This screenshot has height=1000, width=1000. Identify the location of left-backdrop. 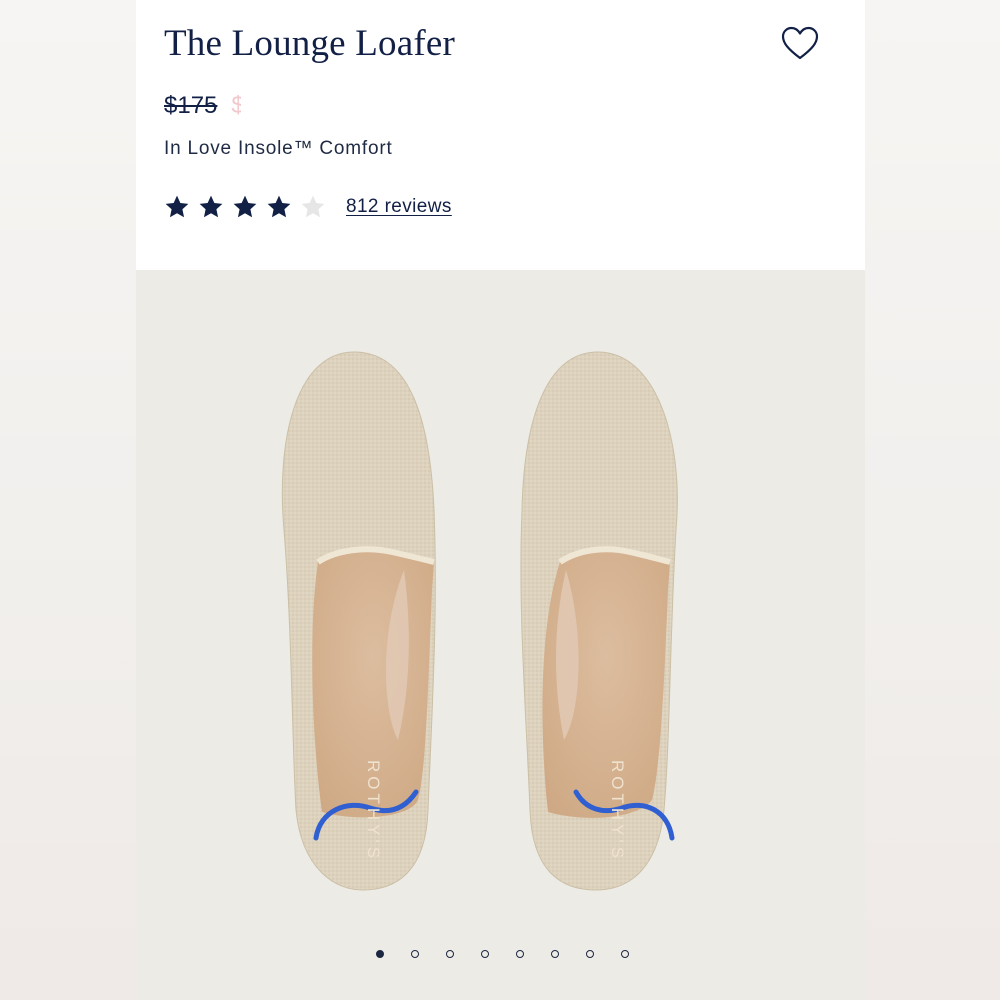
(68, 500).